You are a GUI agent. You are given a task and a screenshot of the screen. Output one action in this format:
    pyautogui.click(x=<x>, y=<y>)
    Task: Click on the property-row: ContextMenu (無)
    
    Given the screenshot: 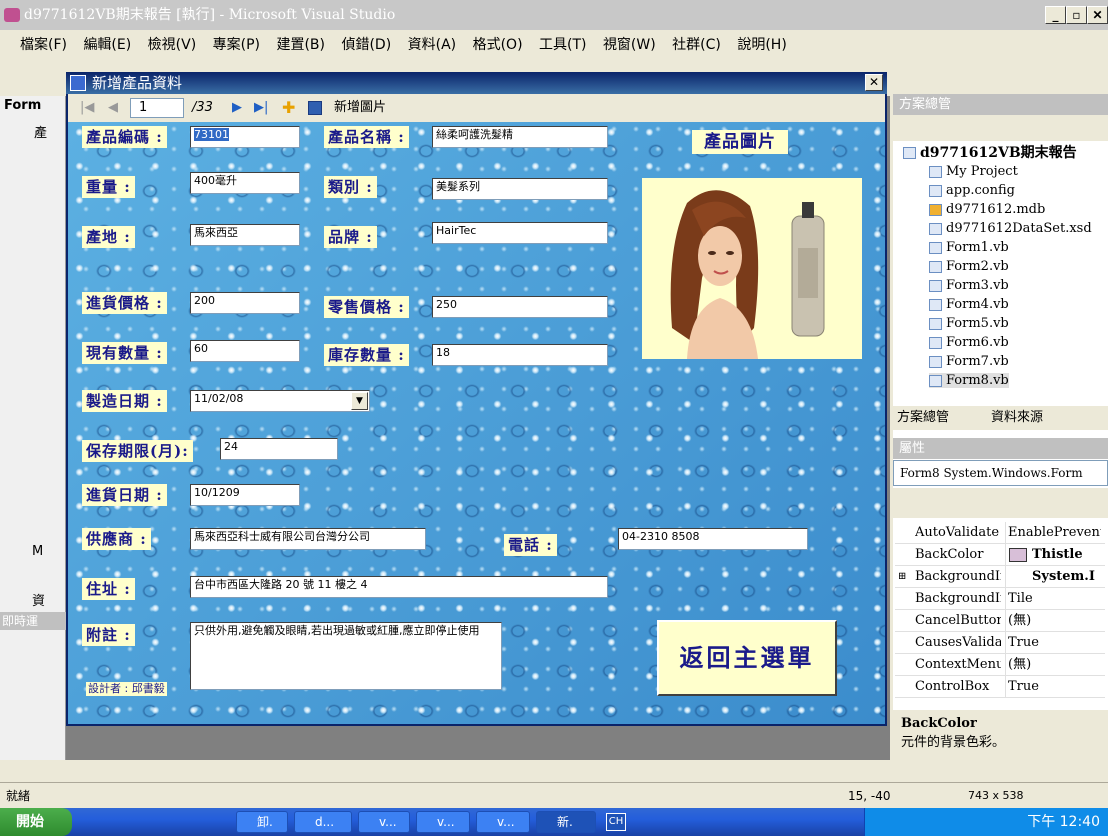 What is the action you would take?
    pyautogui.click(x=1000, y=665)
    